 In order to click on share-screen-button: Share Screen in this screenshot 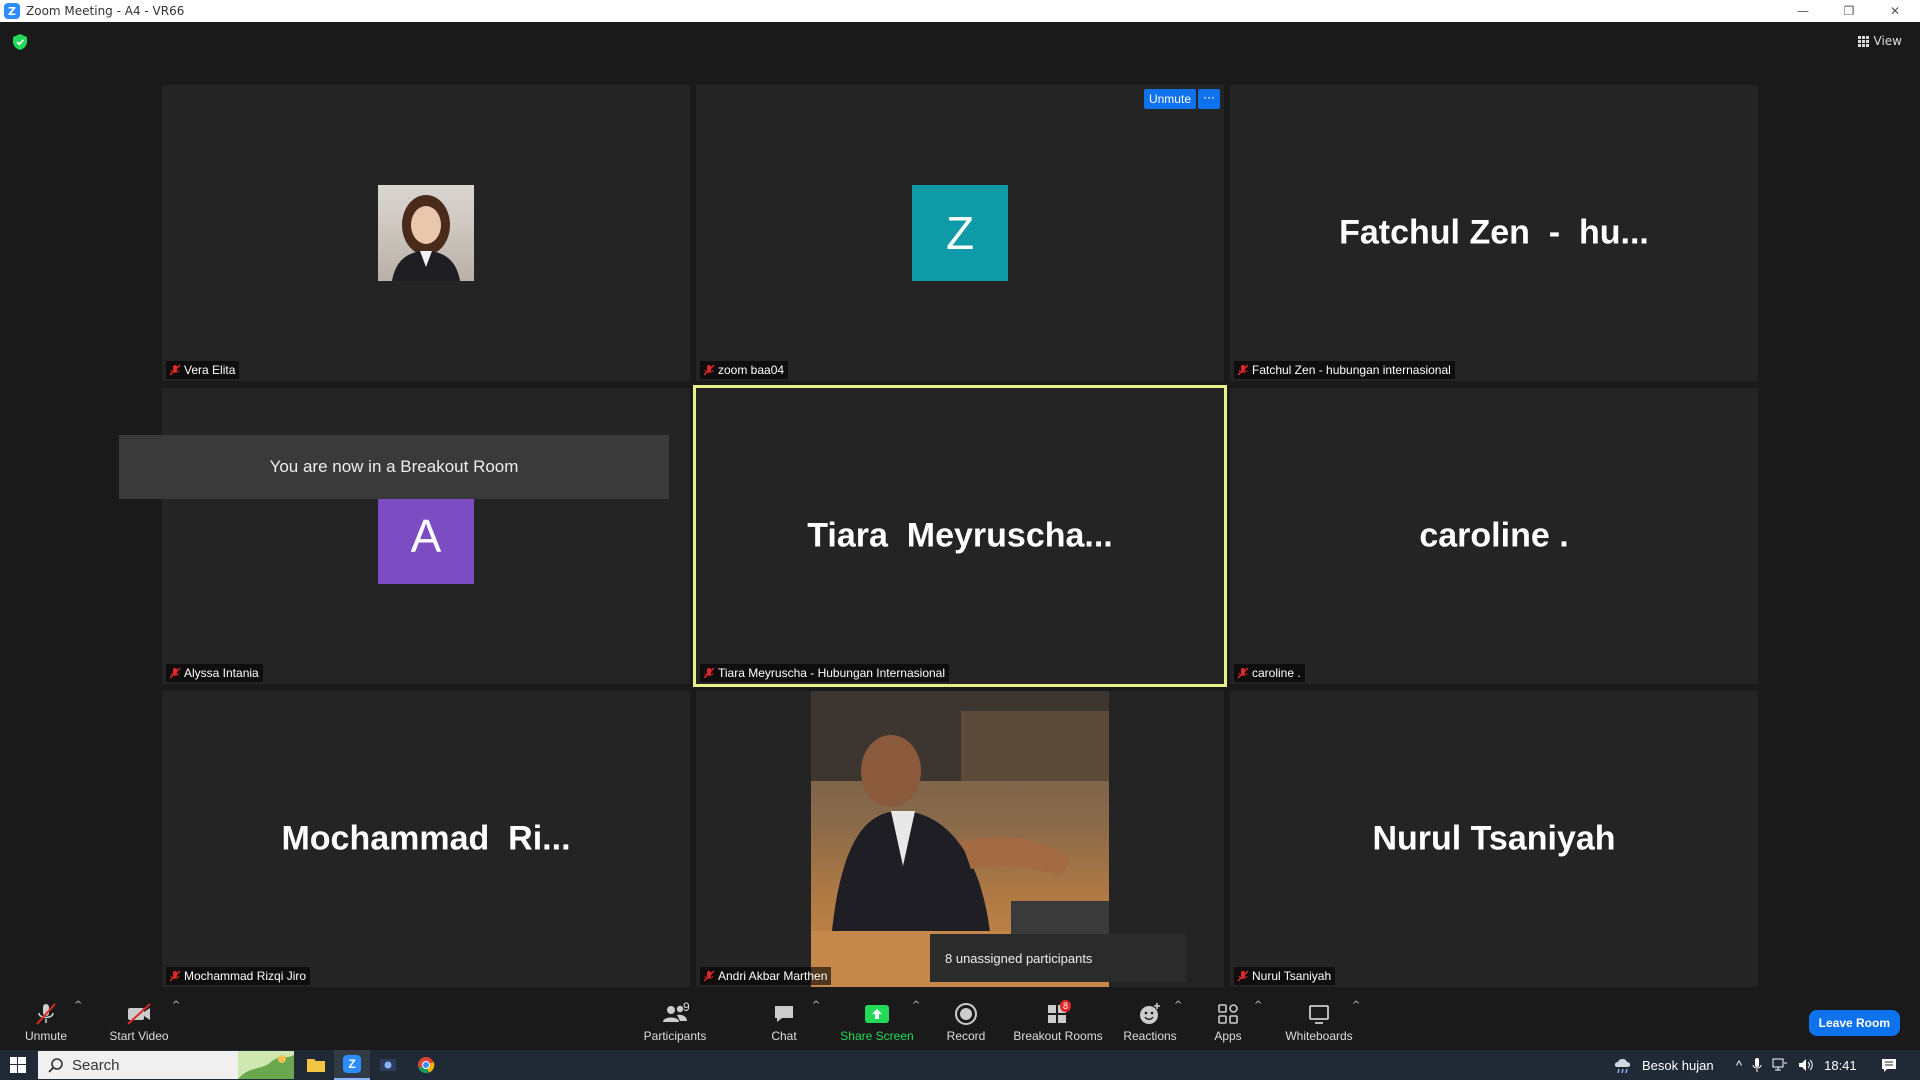, I will do `click(877, 1019)`.